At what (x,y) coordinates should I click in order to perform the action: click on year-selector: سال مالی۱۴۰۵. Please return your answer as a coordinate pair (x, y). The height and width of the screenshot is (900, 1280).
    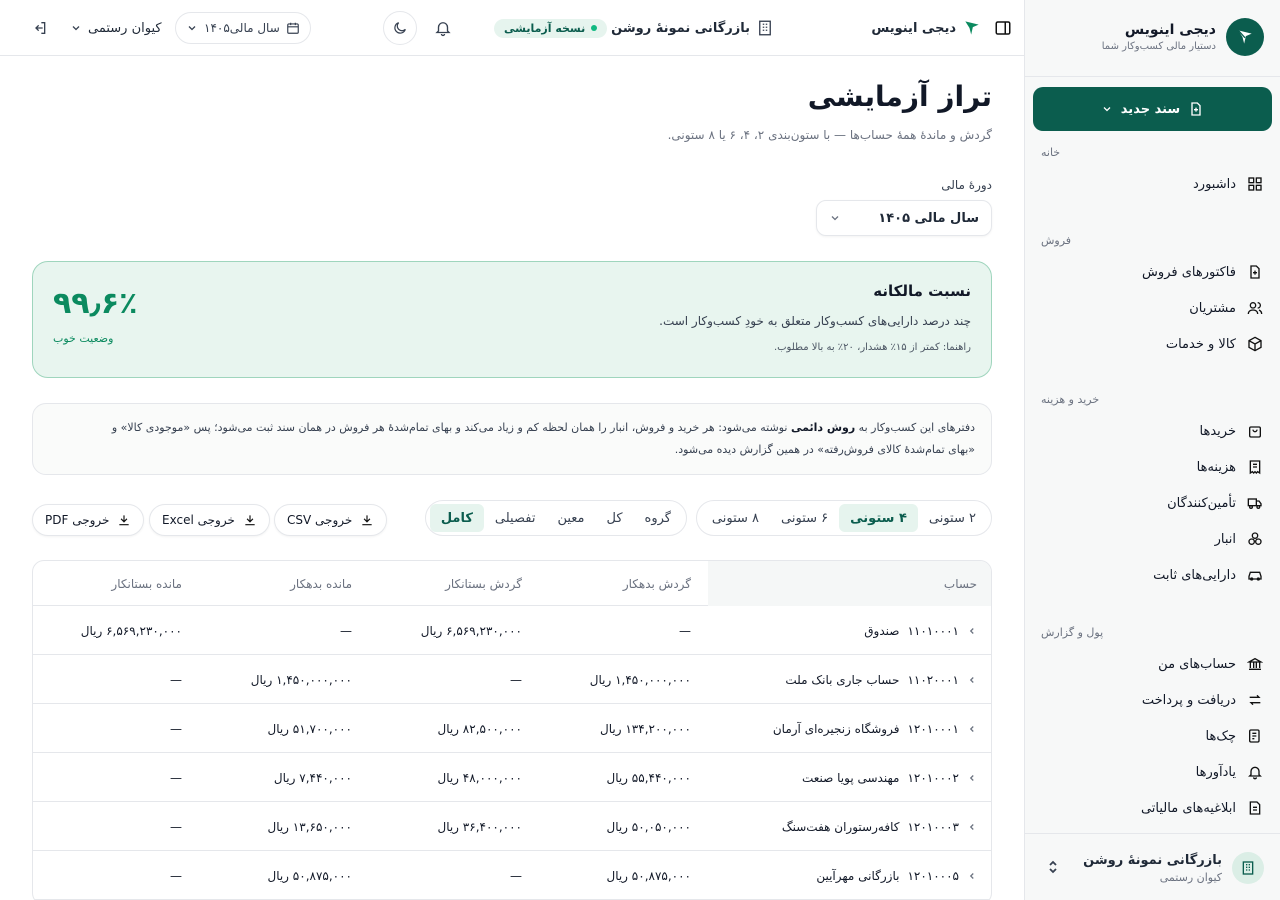
    Looking at the image, I should click on (243, 28).